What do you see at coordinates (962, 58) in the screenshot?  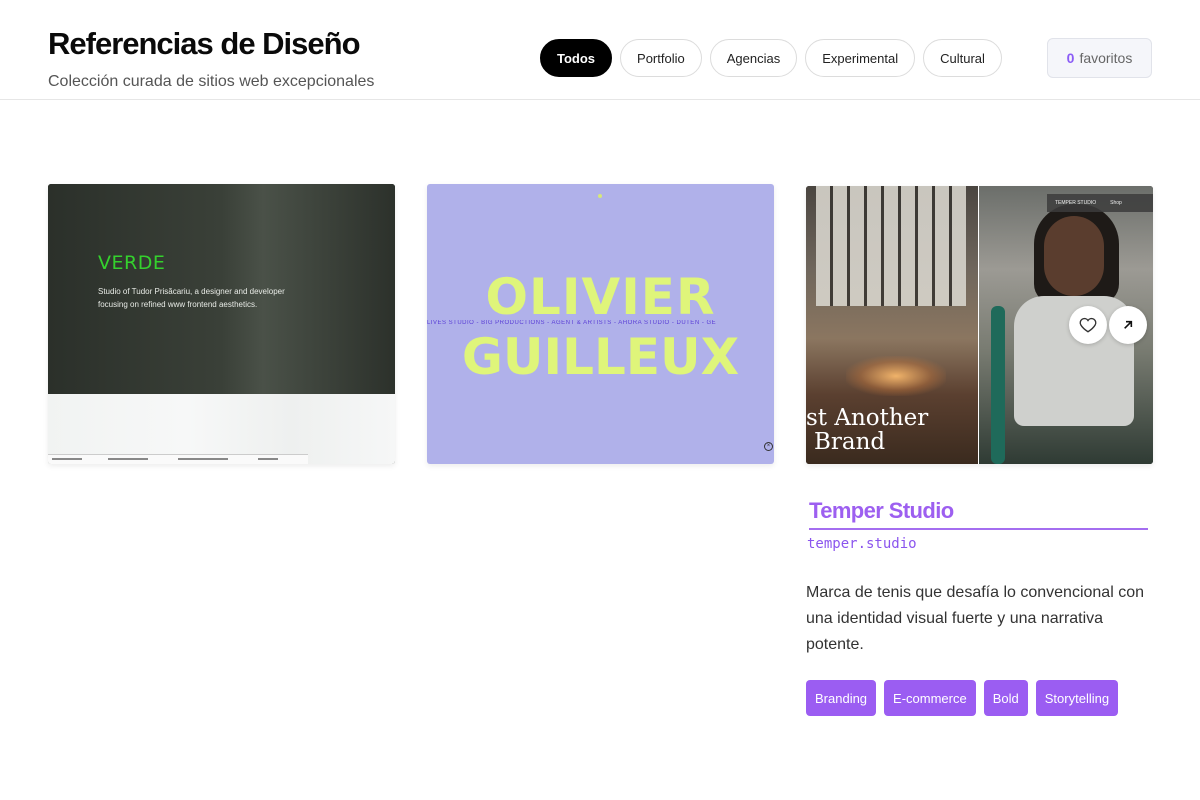 I see `filter-cultural: Cultural` at bounding box center [962, 58].